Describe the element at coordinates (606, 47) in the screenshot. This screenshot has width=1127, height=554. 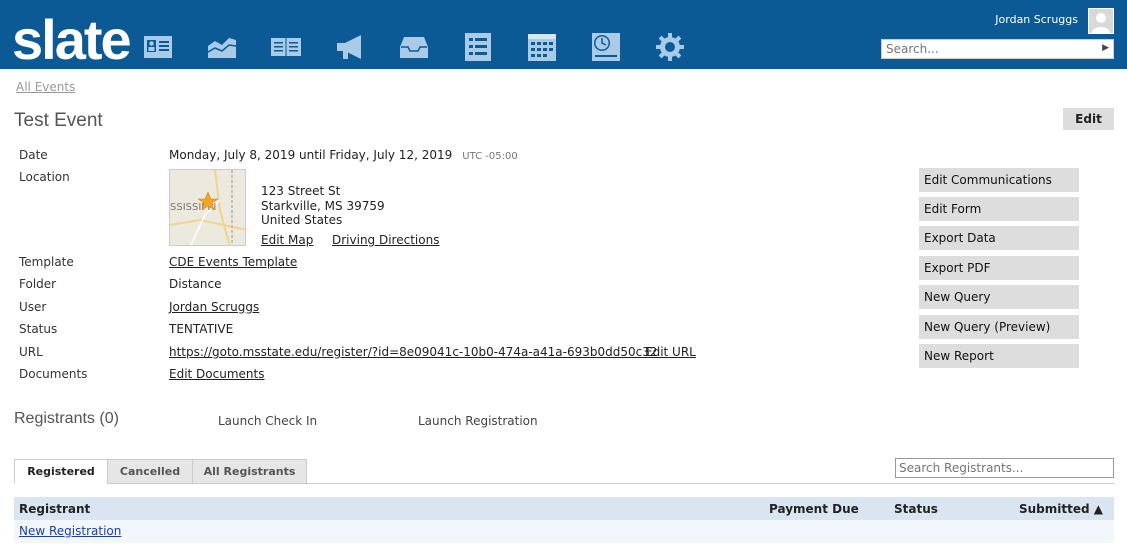
I see `clock-icon` at that location.